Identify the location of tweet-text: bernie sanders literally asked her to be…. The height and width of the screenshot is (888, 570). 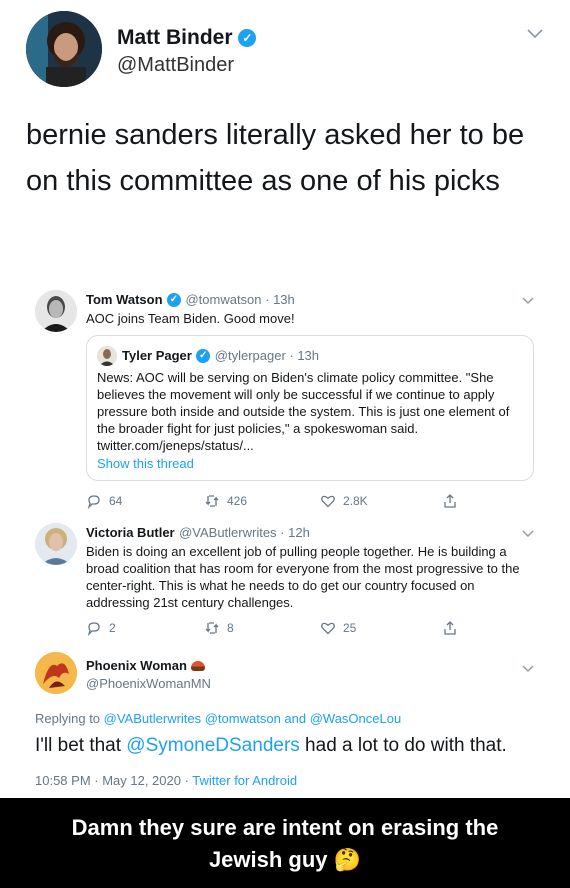
(275, 158).